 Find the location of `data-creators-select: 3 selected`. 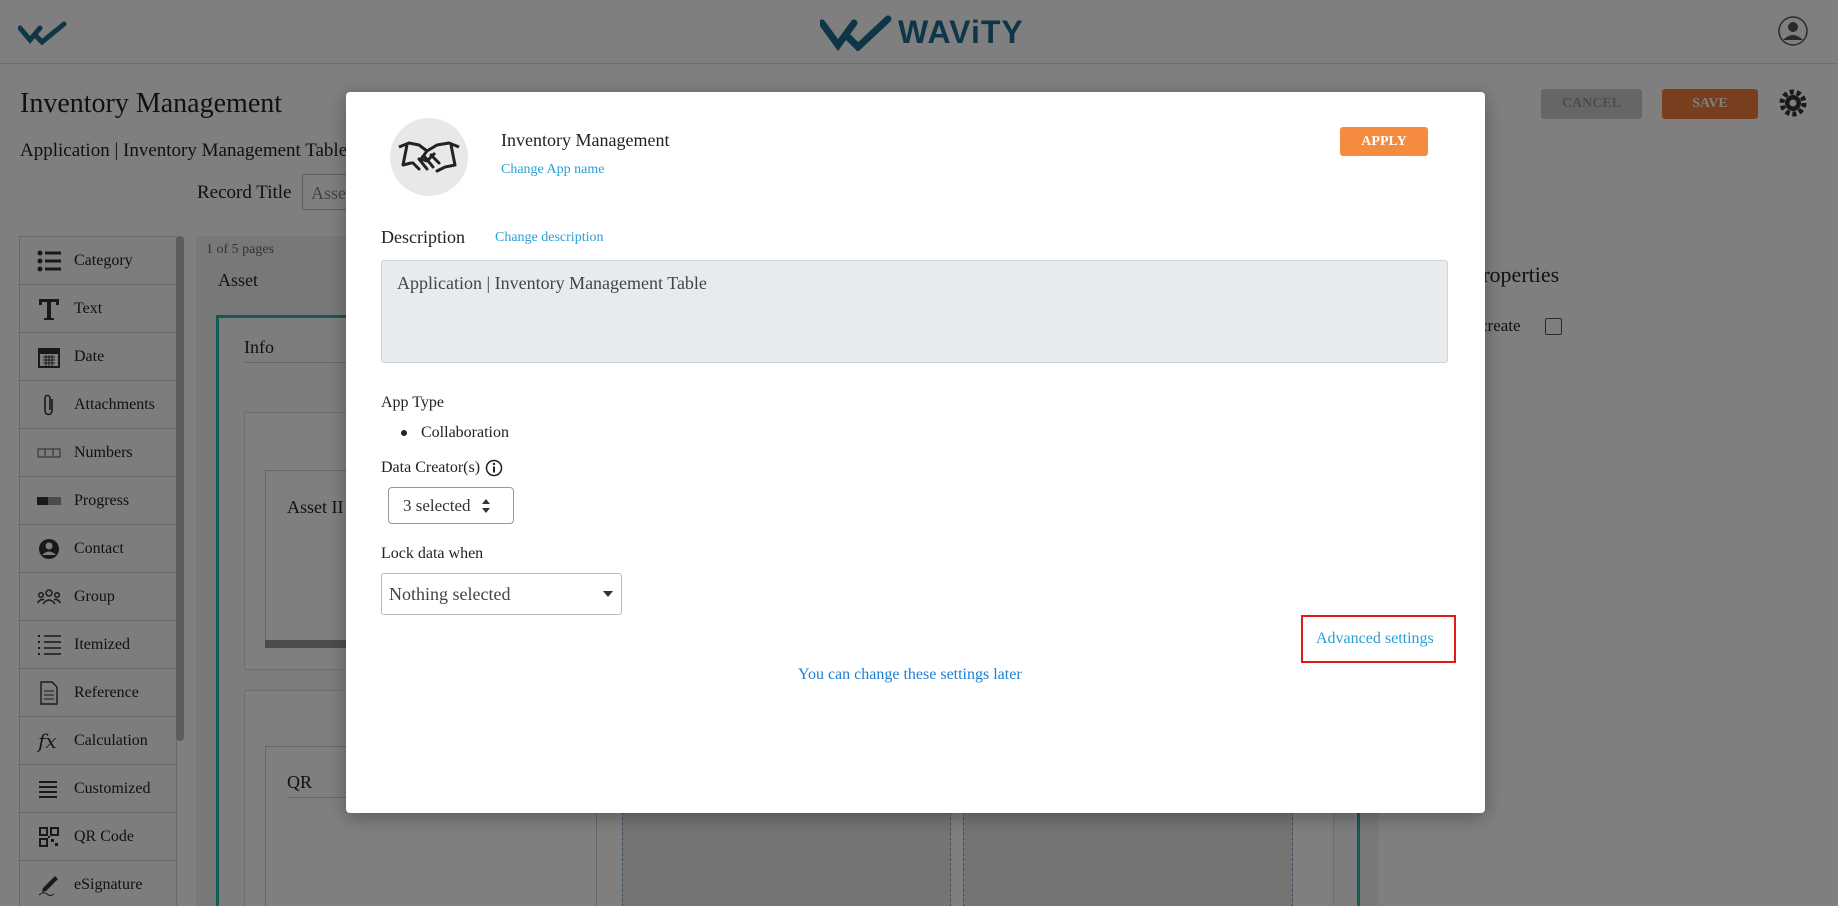

data-creators-select: 3 selected is located at coordinates (451, 505).